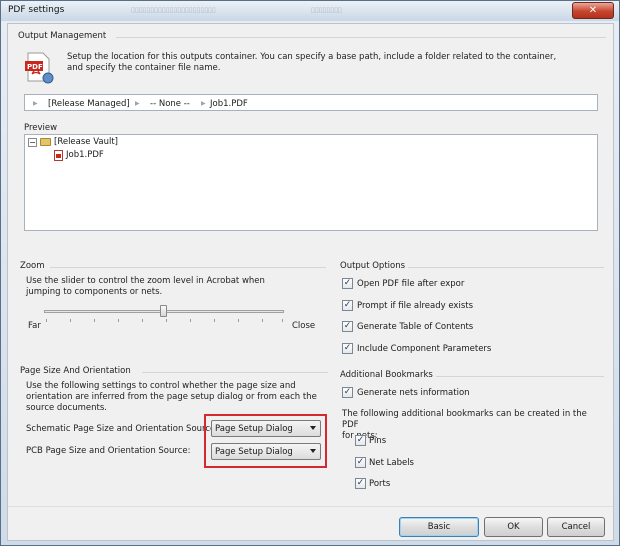 This screenshot has height=546, width=620. I want to click on description-line: source documents., so click(66, 408).